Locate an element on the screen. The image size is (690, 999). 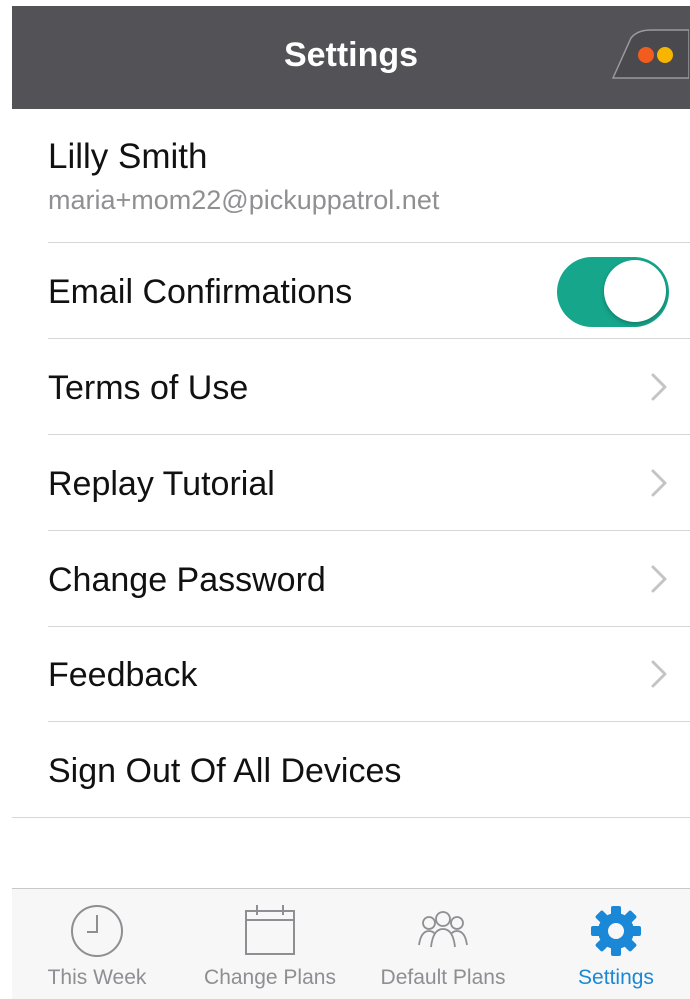
tab-change-plans: Change Plans is located at coordinates (270, 941).